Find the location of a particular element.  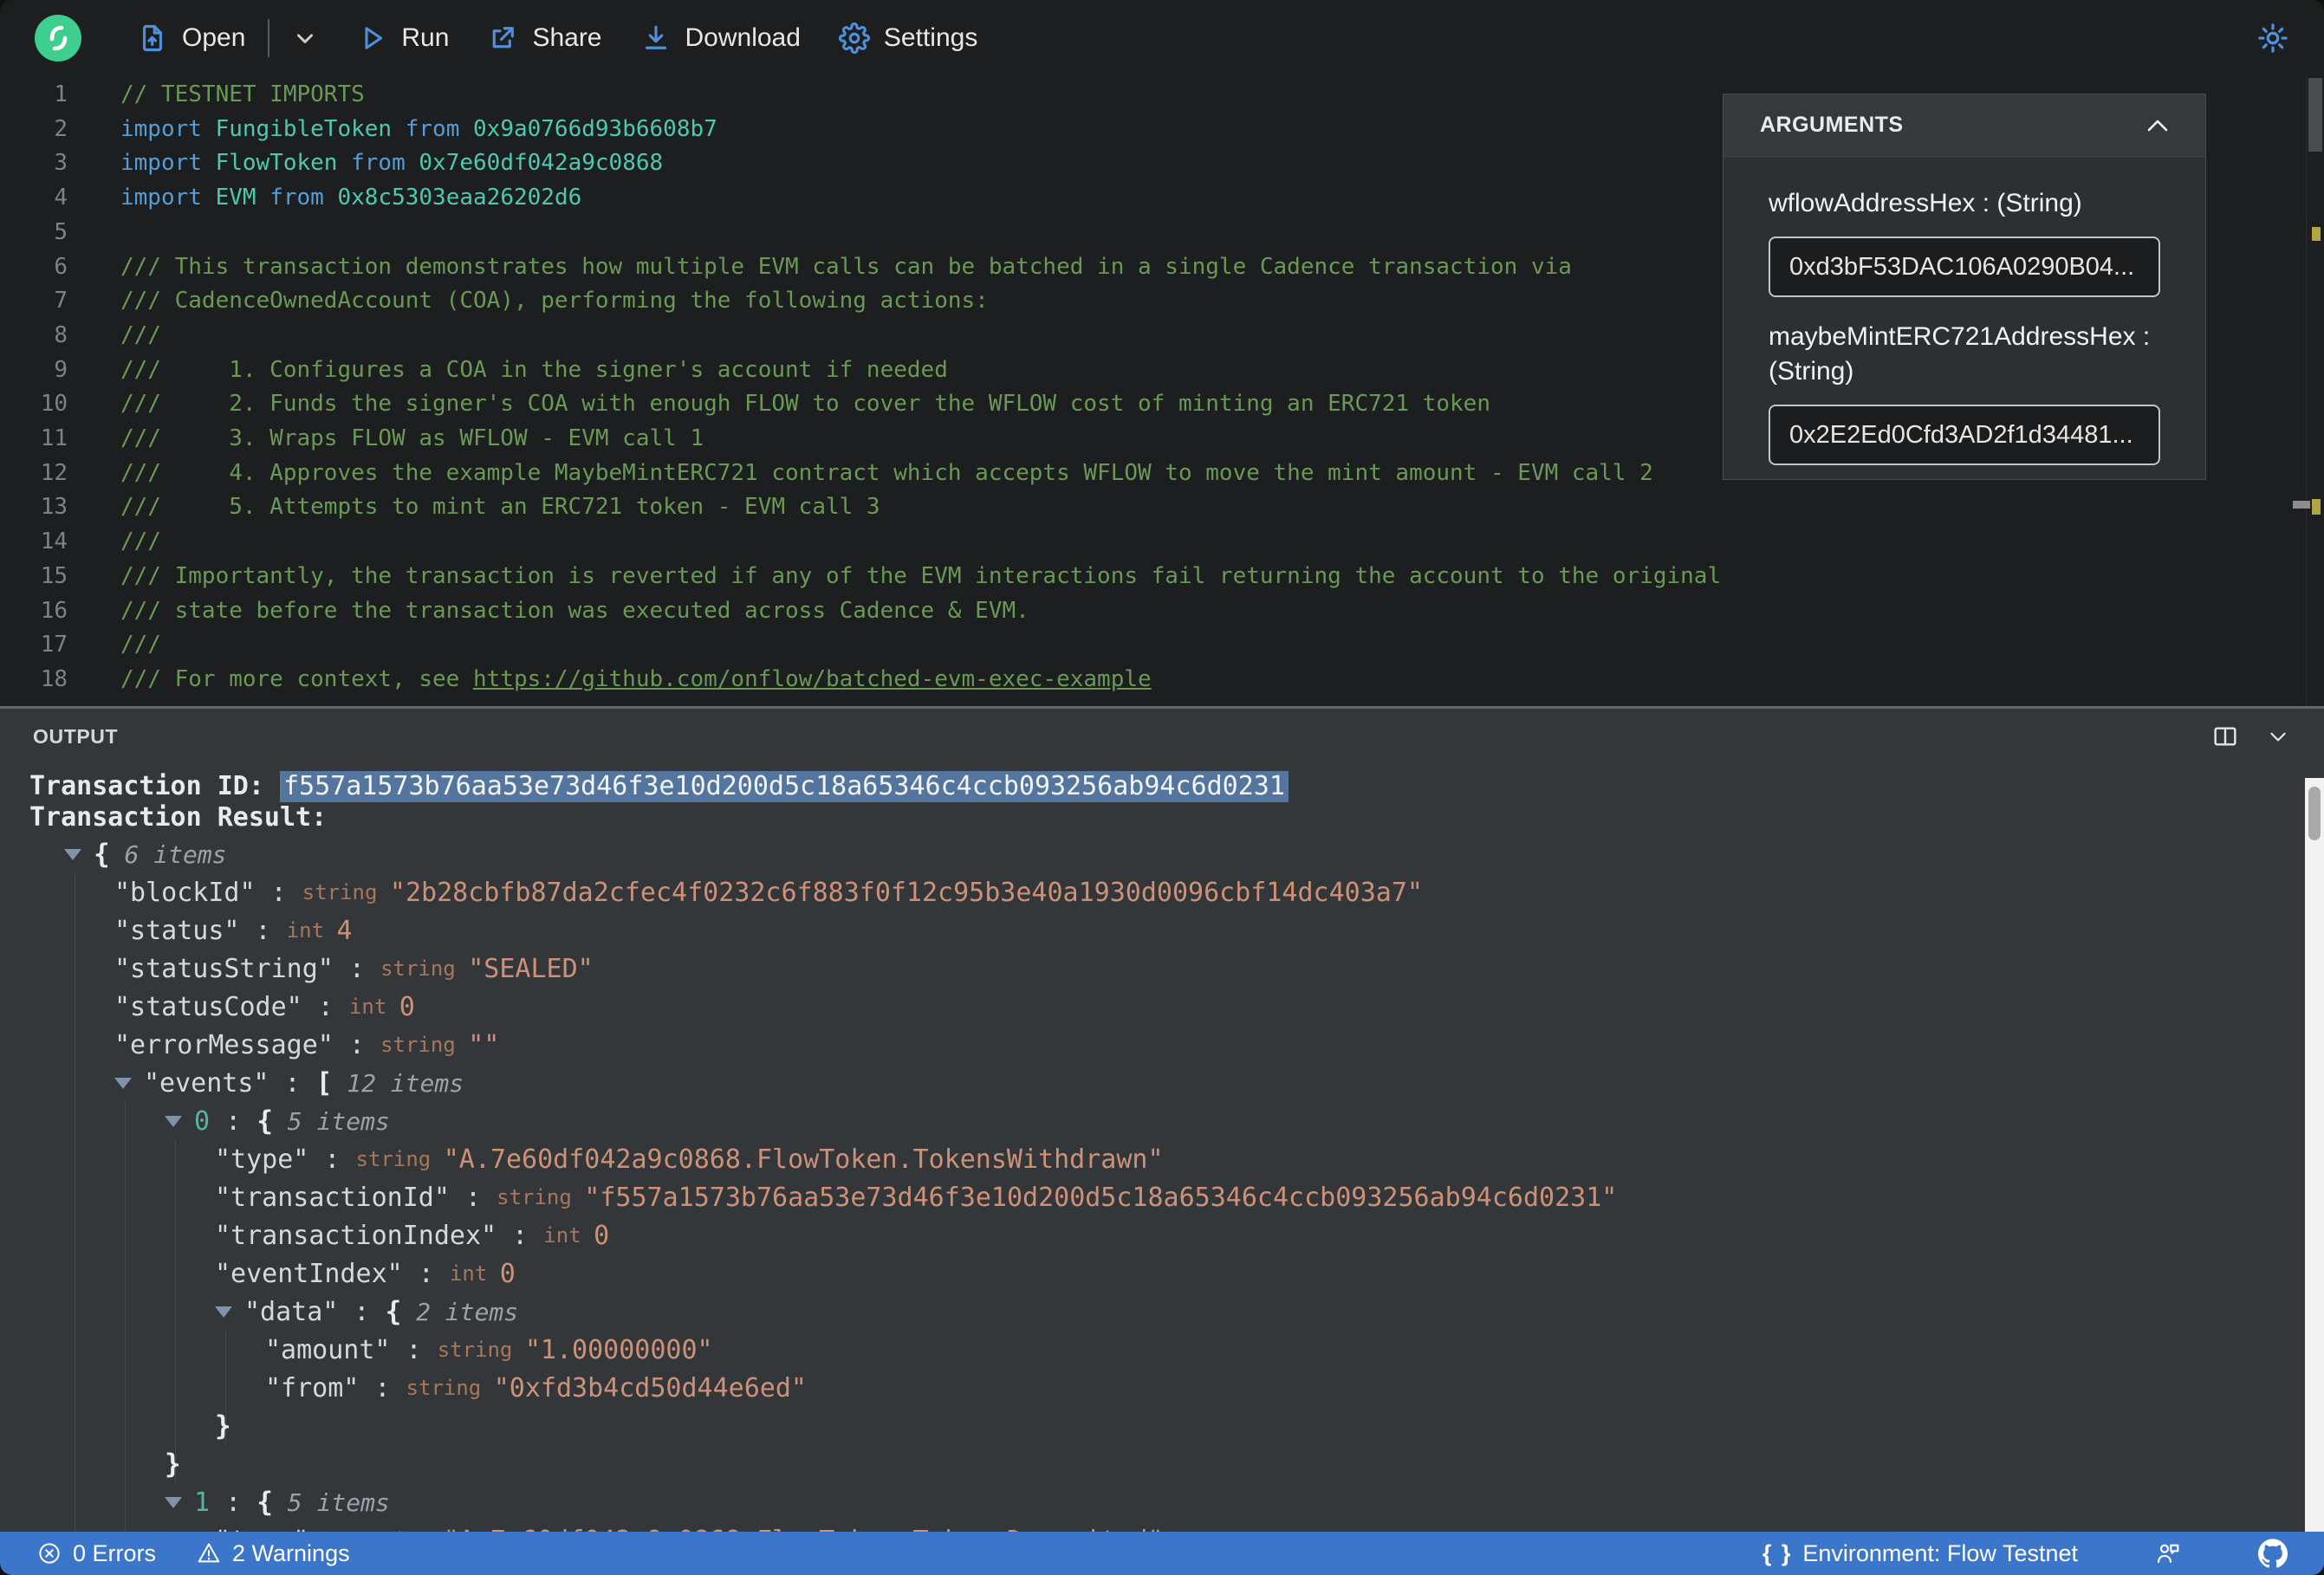

share-button-label: Share is located at coordinates (567, 38).